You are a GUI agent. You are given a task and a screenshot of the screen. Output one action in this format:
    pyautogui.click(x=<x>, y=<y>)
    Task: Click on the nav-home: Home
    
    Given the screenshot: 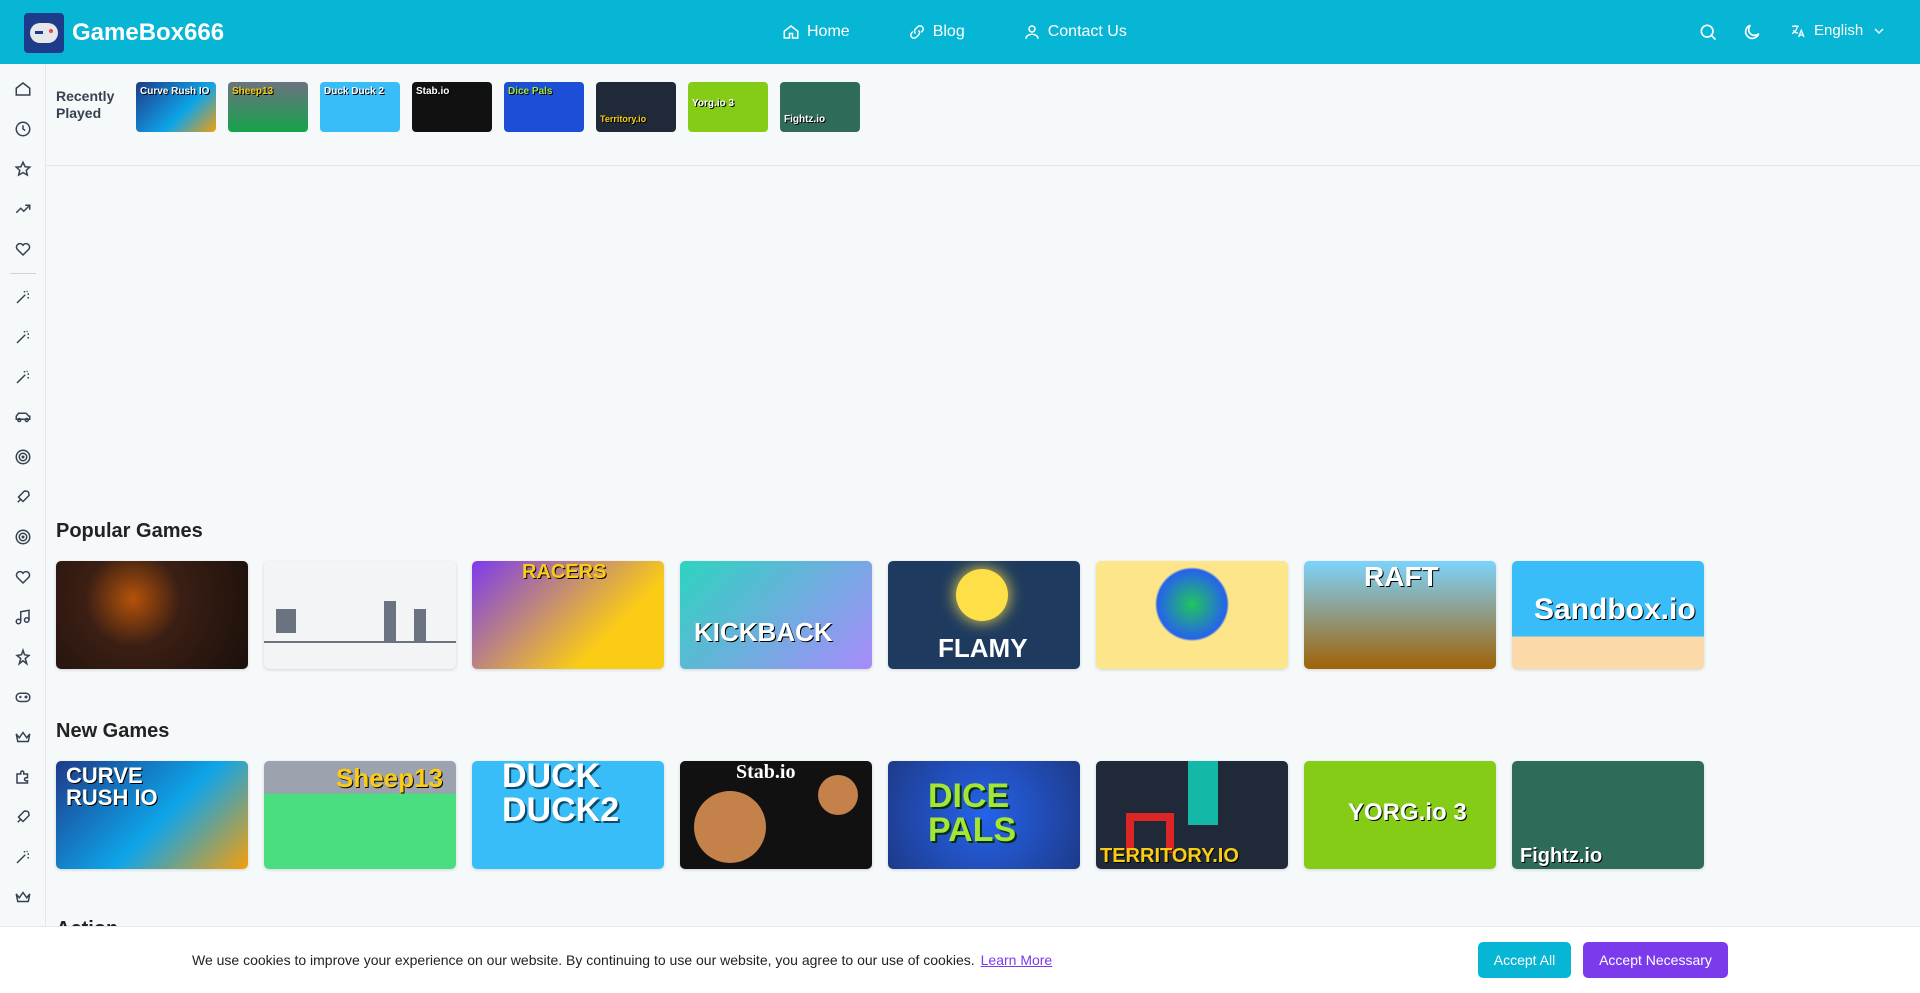 What is the action you would take?
    pyautogui.click(x=816, y=32)
    